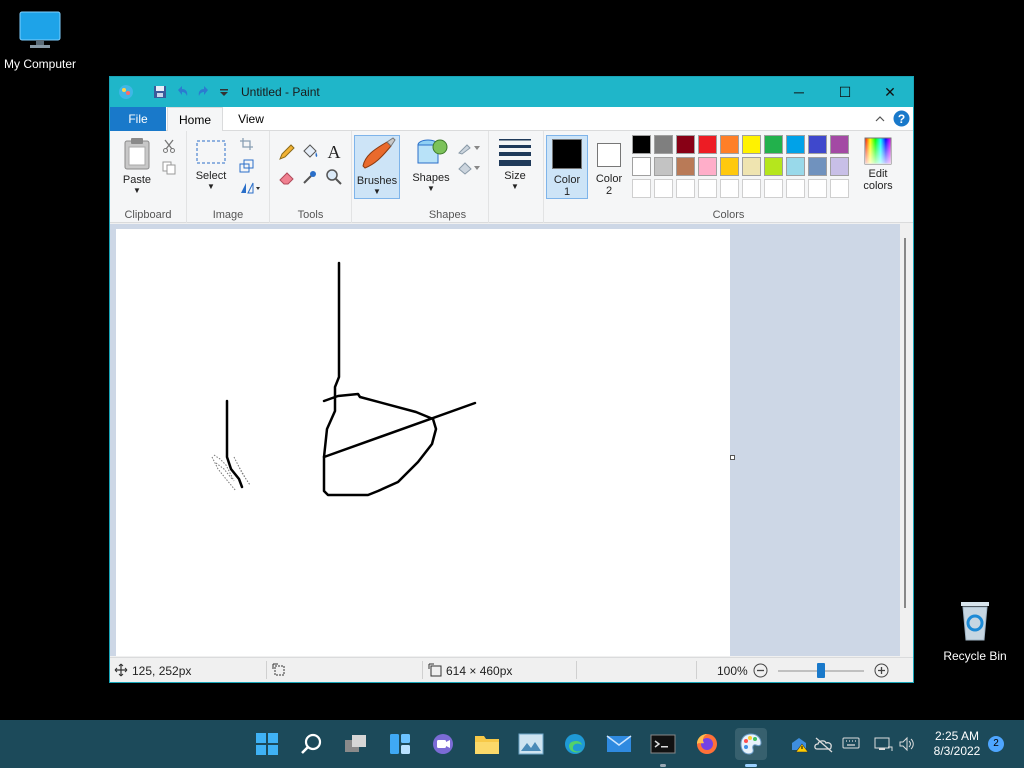 Image resolution: width=1024 pixels, height=768 pixels. Describe the element at coordinates (707, 744) in the screenshot. I see `firefox-button` at that location.